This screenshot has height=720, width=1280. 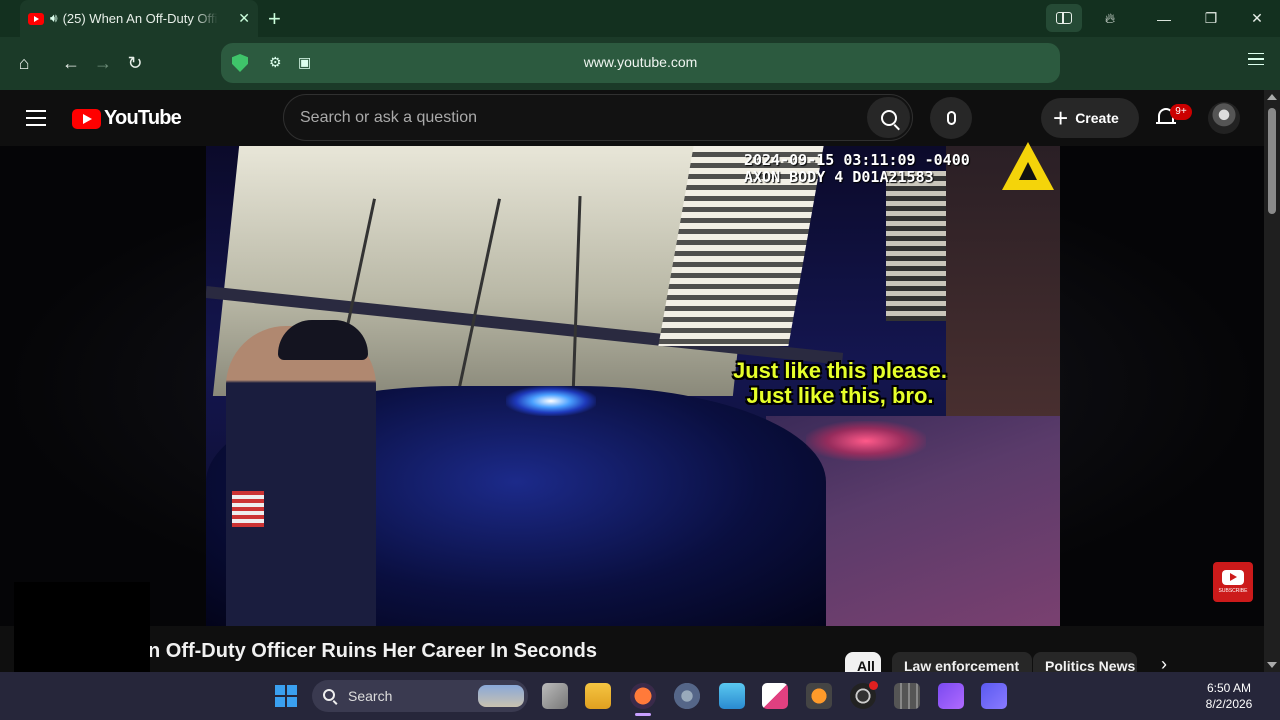 I want to click on task-view-icon, so click(x=555, y=696).